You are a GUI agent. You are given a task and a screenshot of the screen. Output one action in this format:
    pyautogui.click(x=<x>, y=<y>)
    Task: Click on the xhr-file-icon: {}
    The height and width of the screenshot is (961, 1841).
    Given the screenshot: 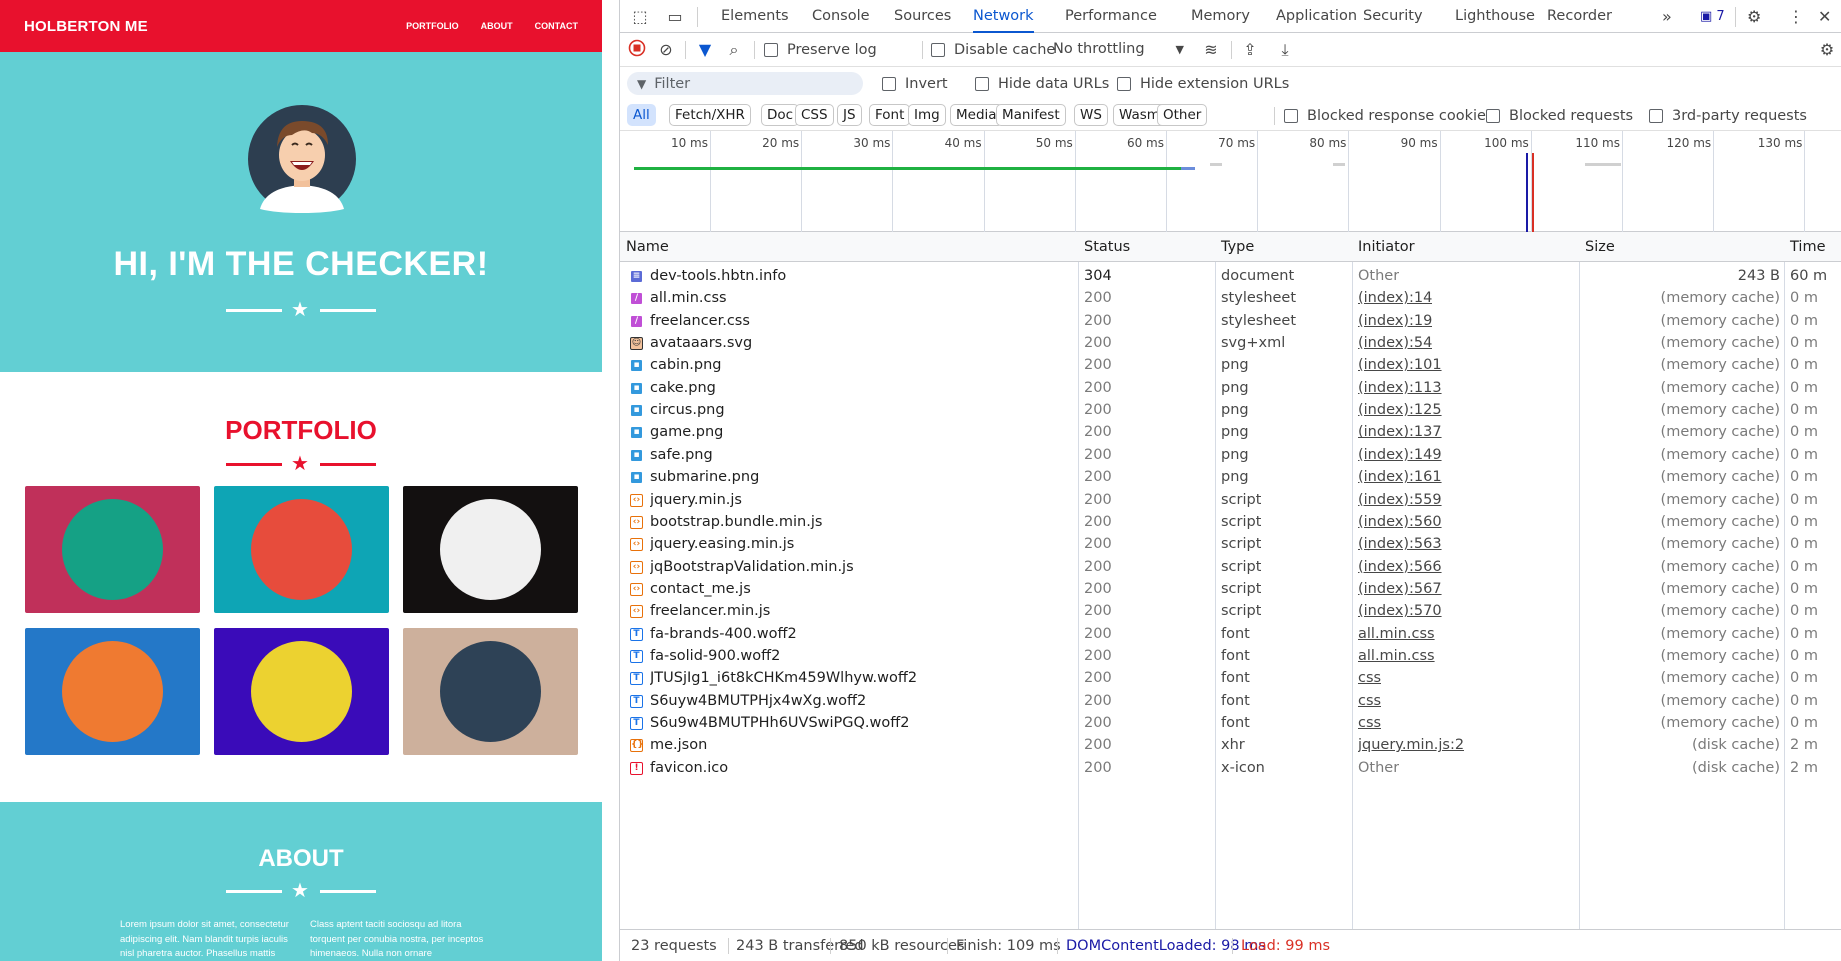 What is the action you would take?
    pyautogui.click(x=636, y=746)
    